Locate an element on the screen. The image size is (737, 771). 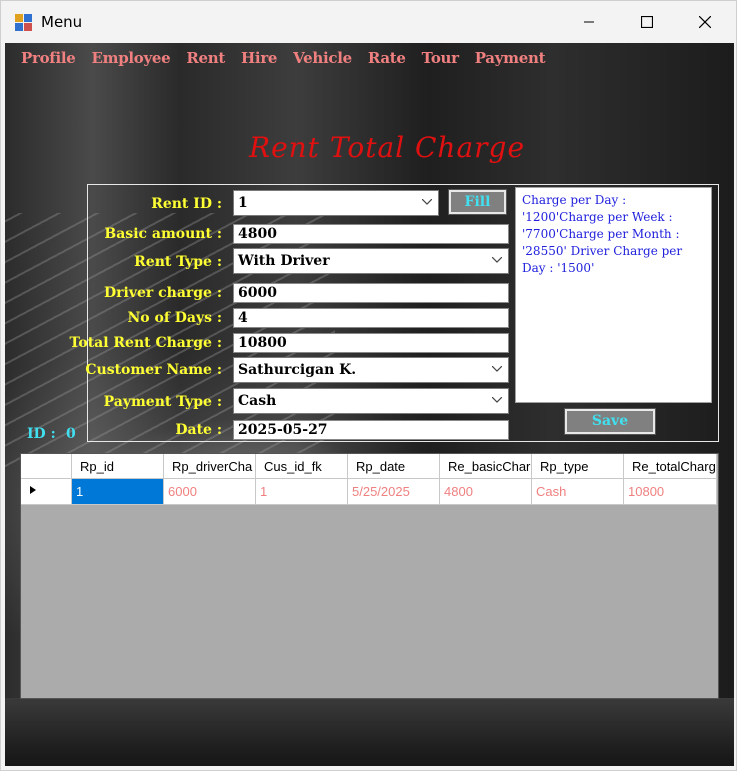
payment-type-dropdown: Cash is located at coordinates (371, 401).